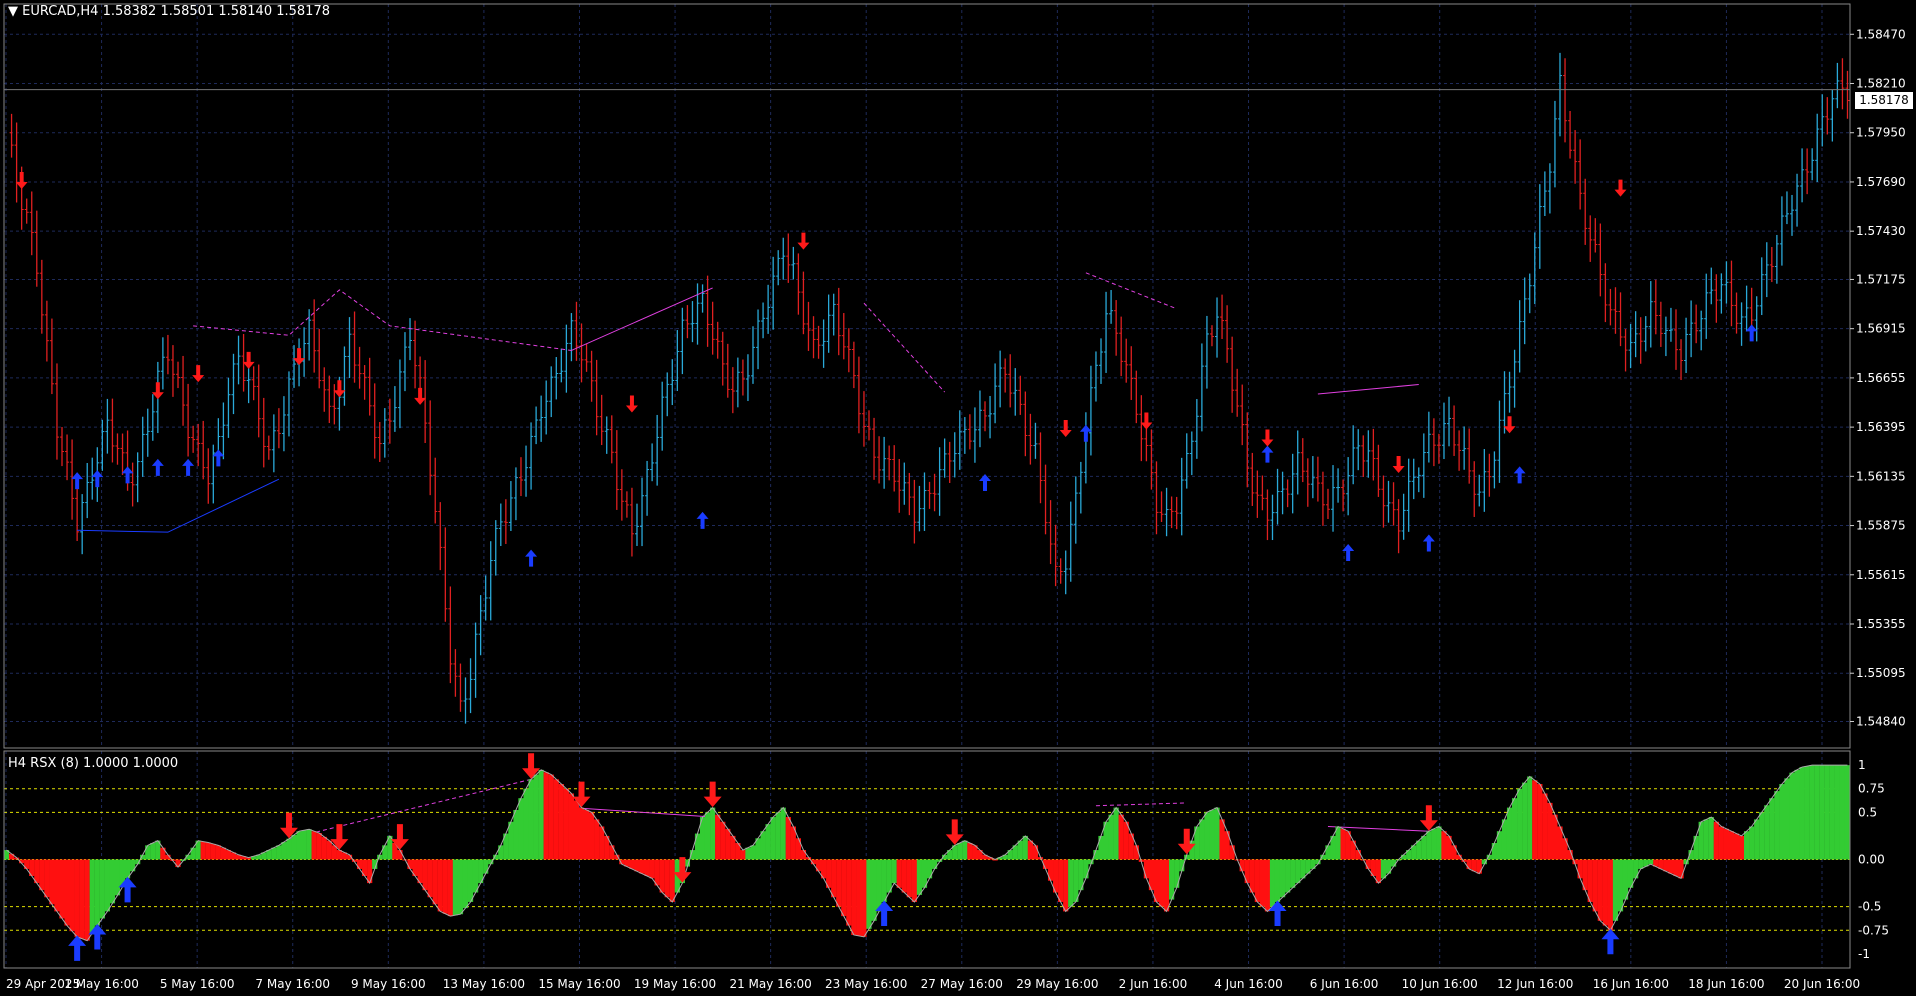 This screenshot has width=1916, height=996. What do you see at coordinates (1862, 765) in the screenshot?
I see `rsx-tick-label: 1` at bounding box center [1862, 765].